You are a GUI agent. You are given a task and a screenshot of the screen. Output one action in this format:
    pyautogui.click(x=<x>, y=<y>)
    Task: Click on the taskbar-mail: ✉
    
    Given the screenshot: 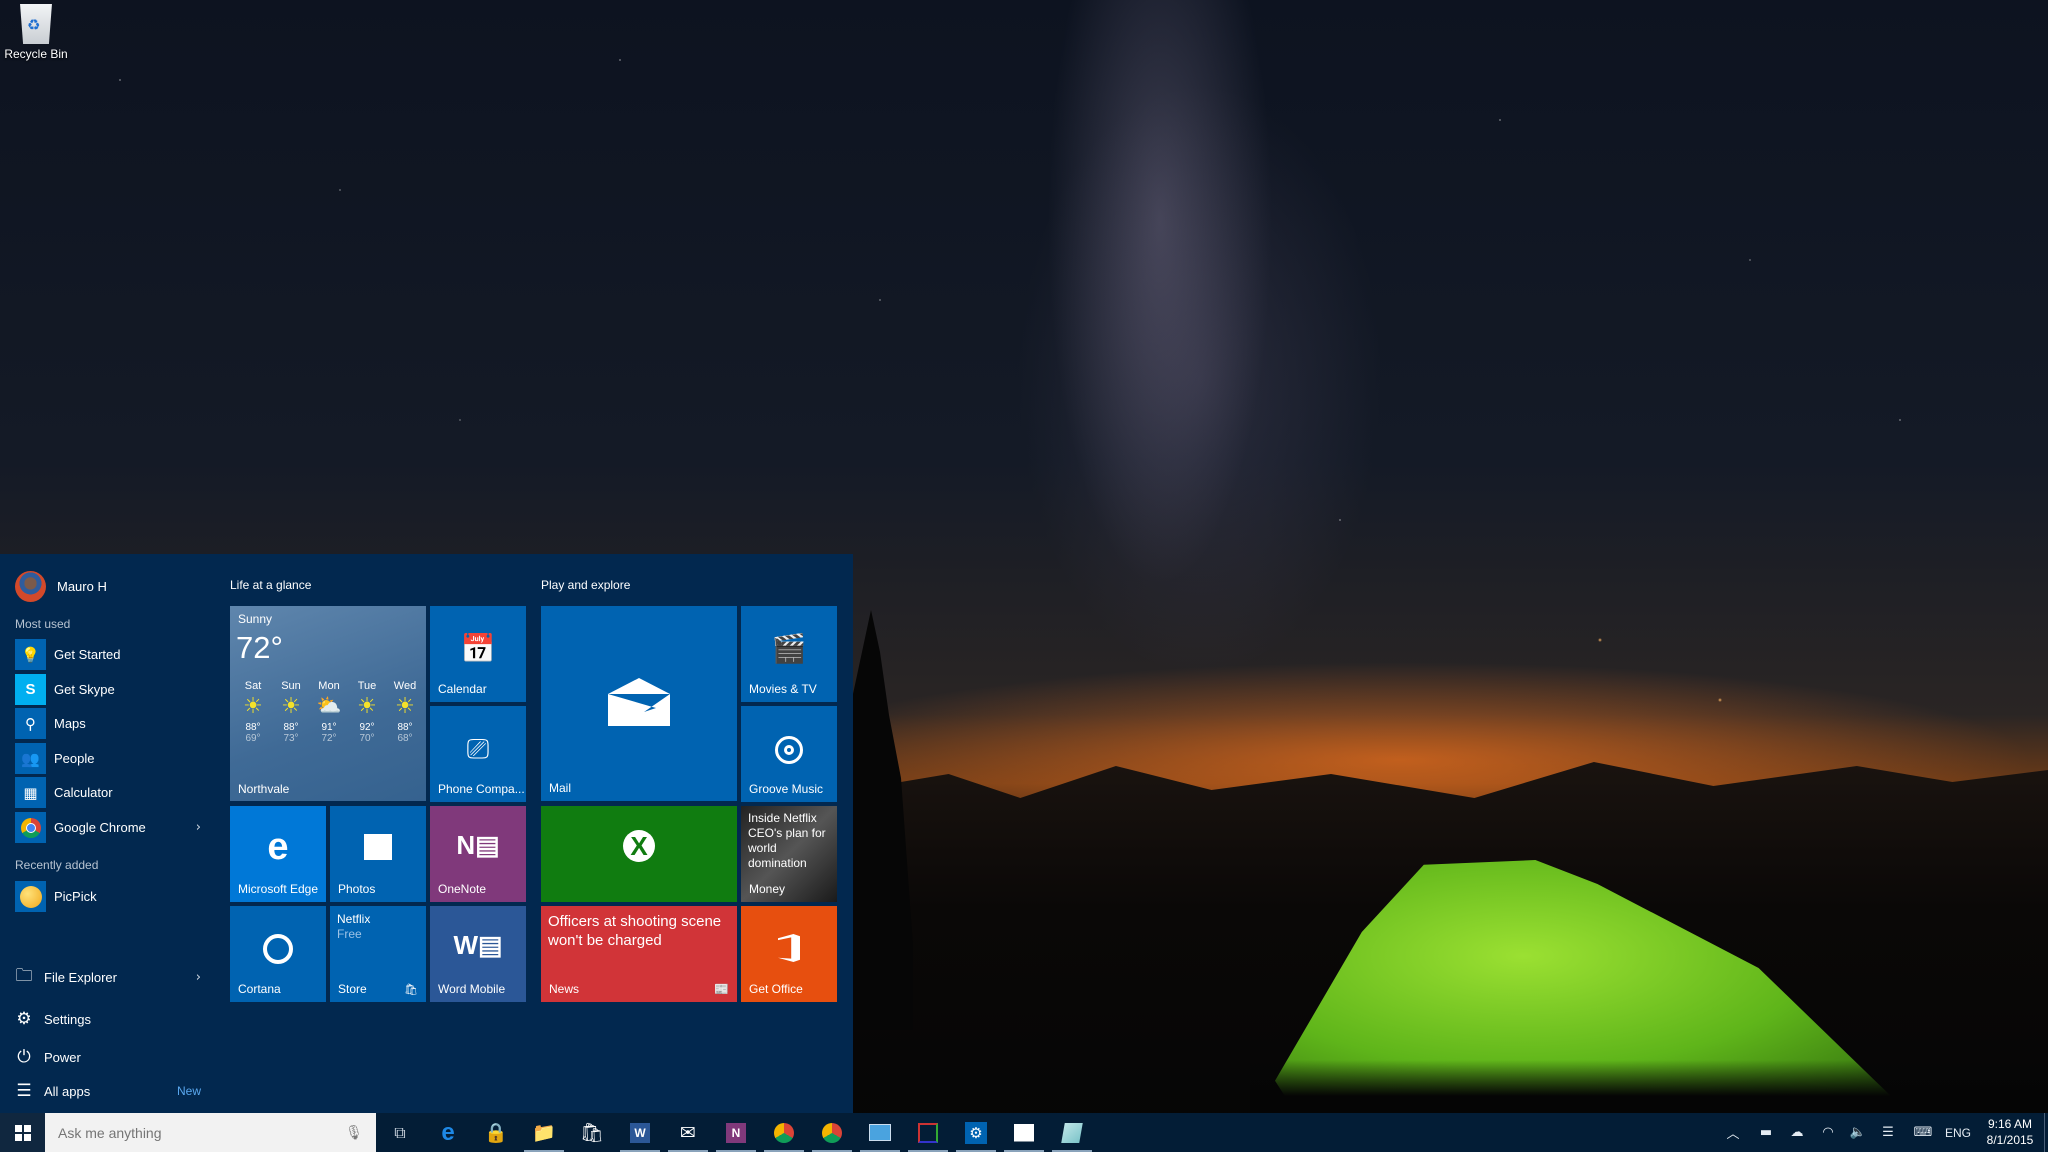 What is the action you would take?
    pyautogui.click(x=688, y=1132)
    